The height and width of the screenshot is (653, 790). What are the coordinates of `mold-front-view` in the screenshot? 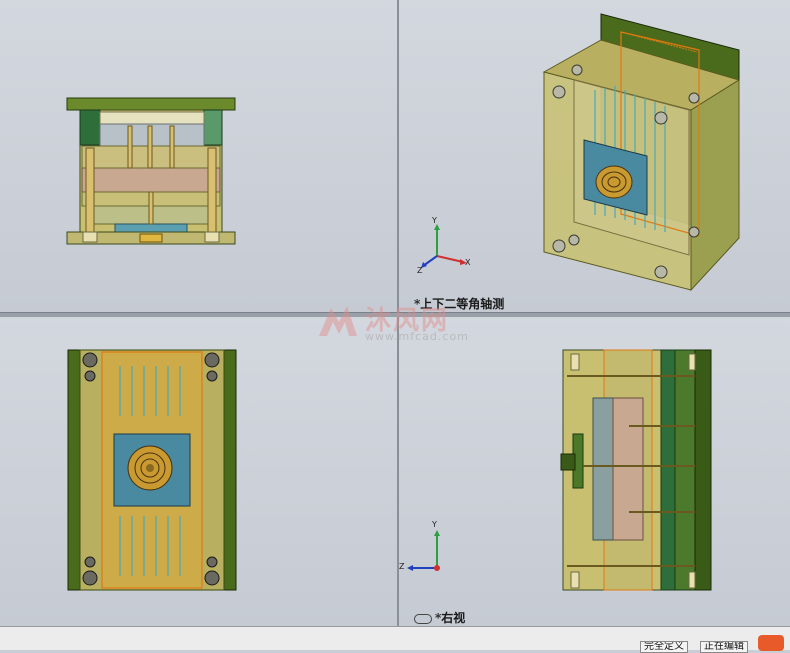 It's located at (151, 171).